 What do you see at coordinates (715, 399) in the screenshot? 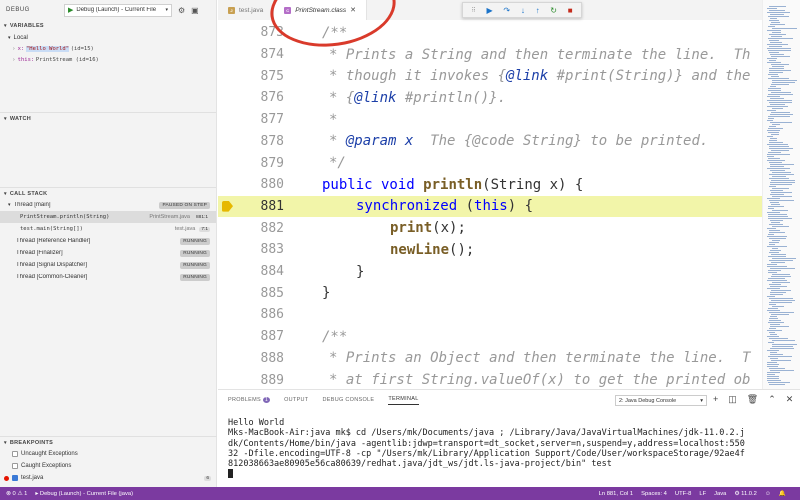
I see `add-terminal-icon: +` at bounding box center [715, 399].